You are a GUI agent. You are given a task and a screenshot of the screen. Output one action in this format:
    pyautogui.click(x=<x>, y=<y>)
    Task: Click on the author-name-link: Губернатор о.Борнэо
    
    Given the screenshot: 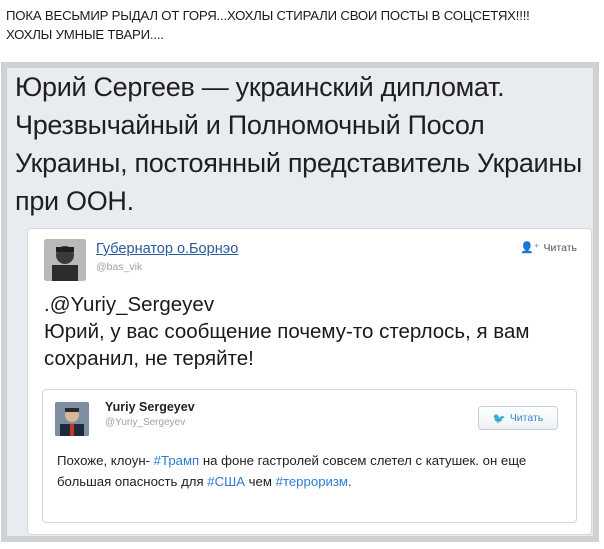 What is the action you would take?
    pyautogui.click(x=167, y=249)
    